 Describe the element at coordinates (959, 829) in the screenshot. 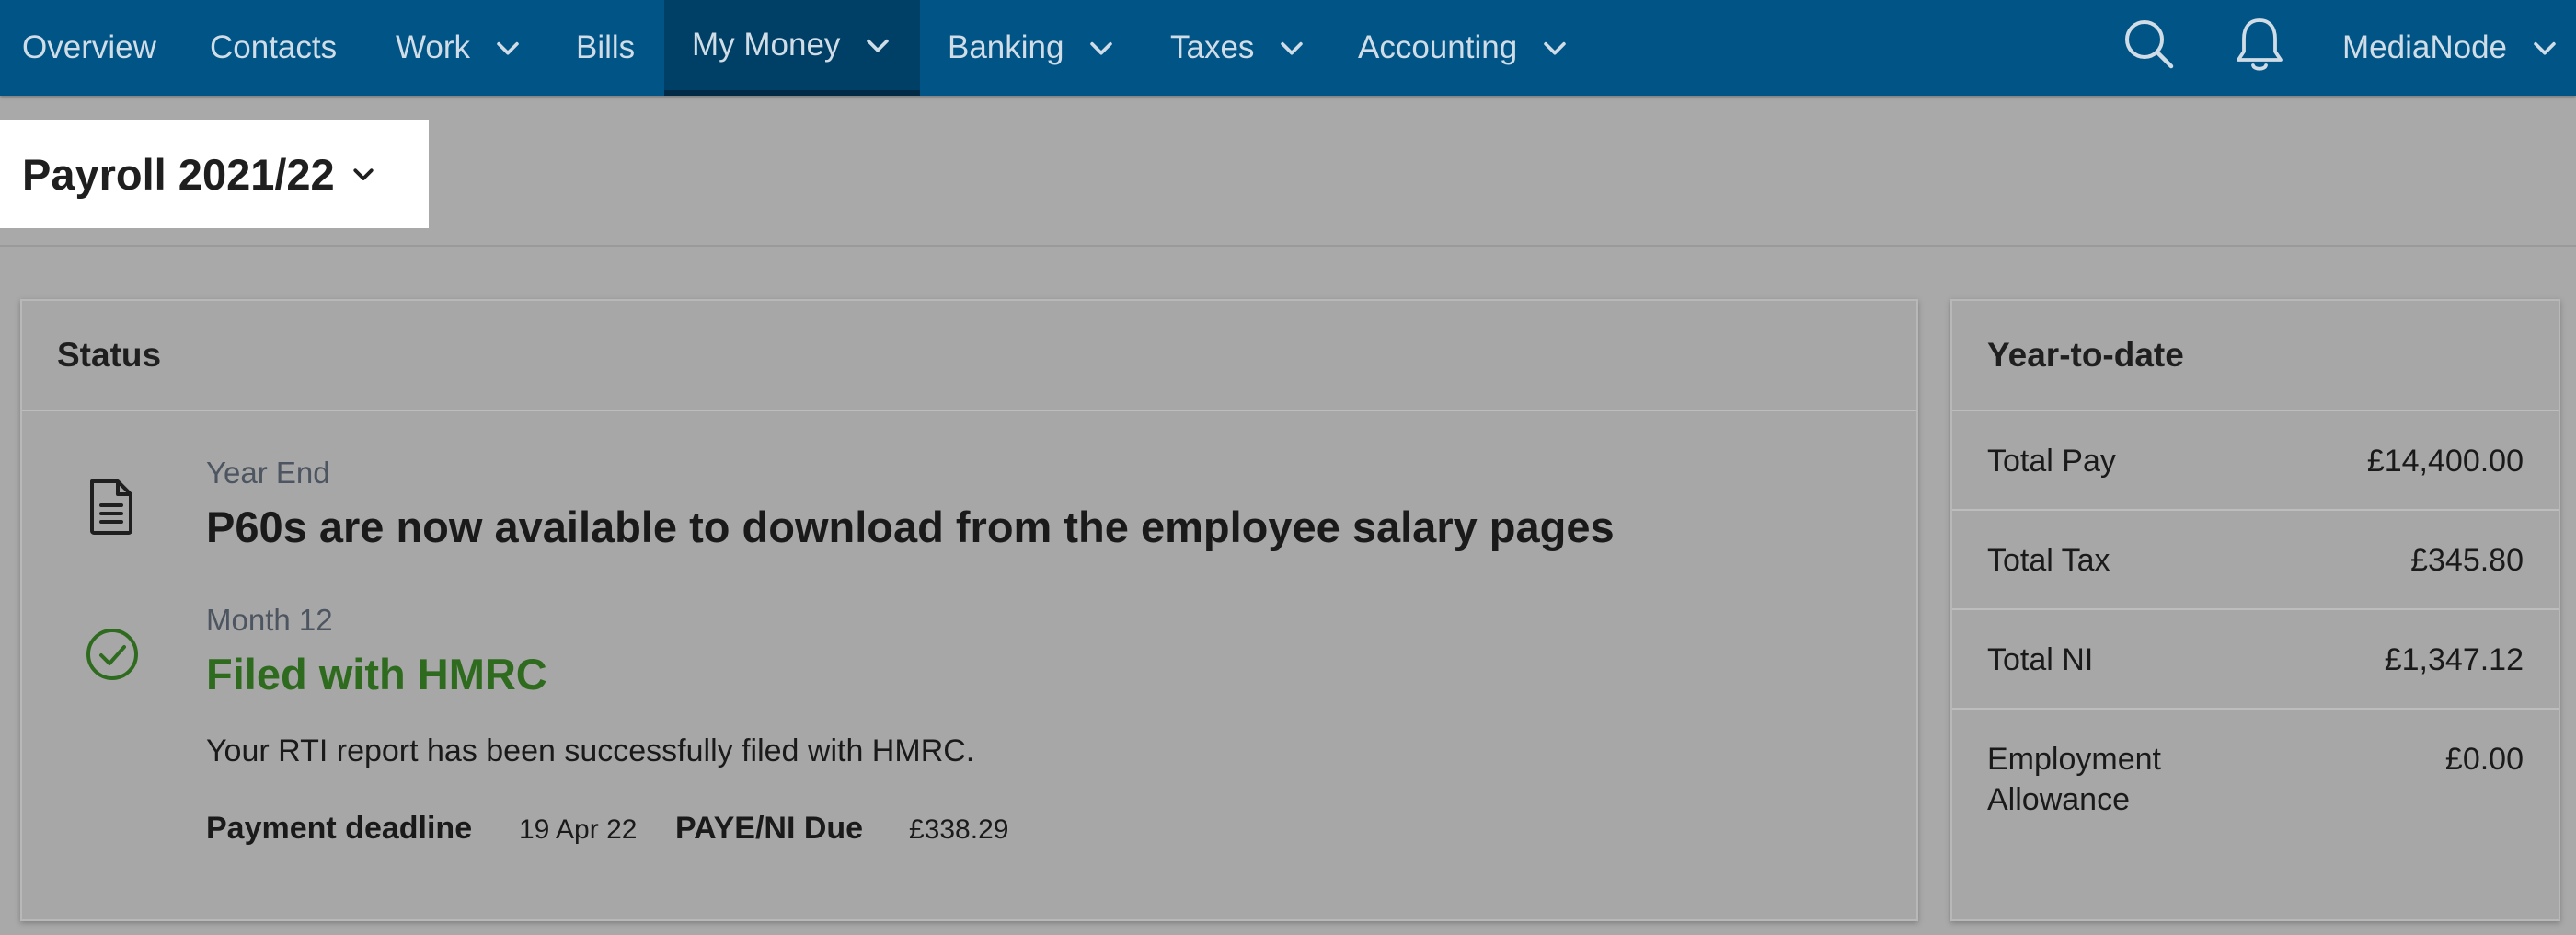

I see `paye-ni-value: £338.29` at that location.